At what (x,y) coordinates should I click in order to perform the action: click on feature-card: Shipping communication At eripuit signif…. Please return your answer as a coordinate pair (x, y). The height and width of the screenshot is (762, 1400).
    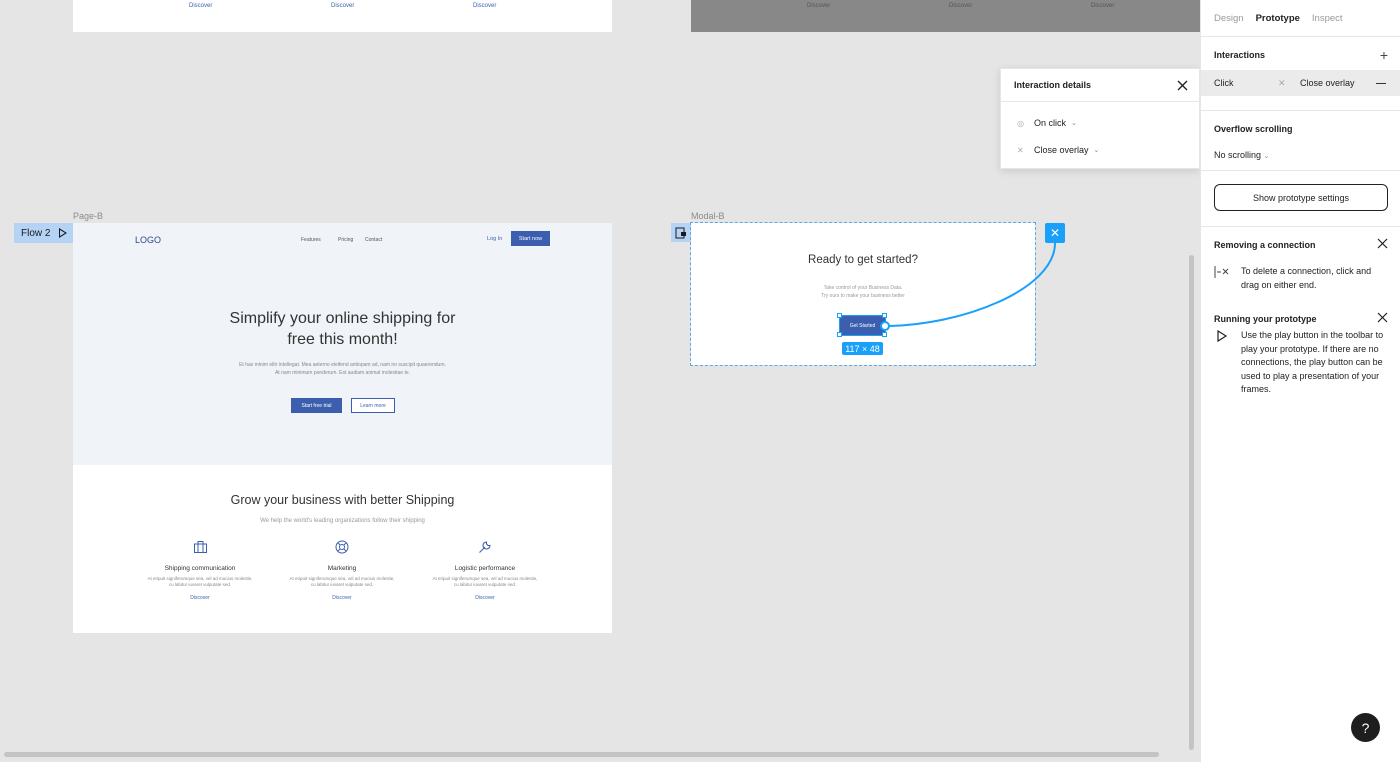
    Looking at the image, I should click on (200, 570).